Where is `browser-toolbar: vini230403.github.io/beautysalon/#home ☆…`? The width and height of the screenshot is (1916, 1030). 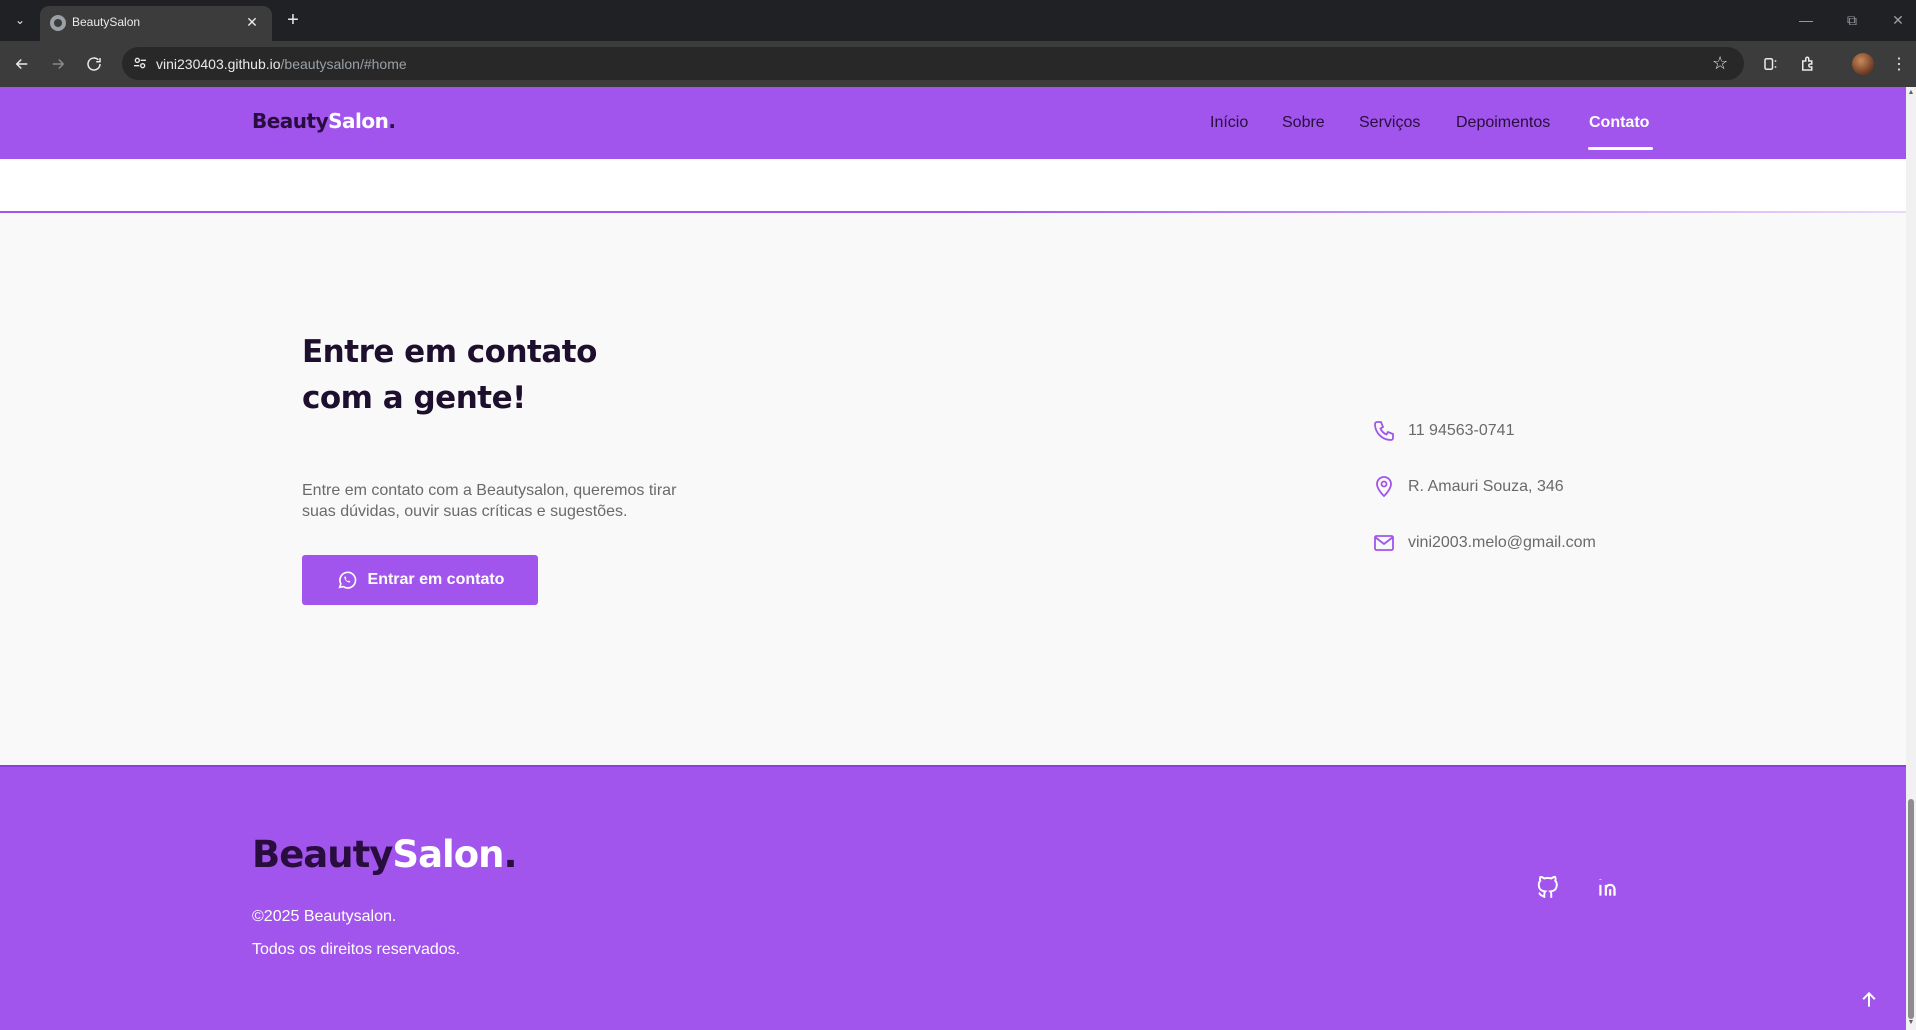 browser-toolbar: vini230403.github.io/beautysalon/#home ☆… is located at coordinates (958, 64).